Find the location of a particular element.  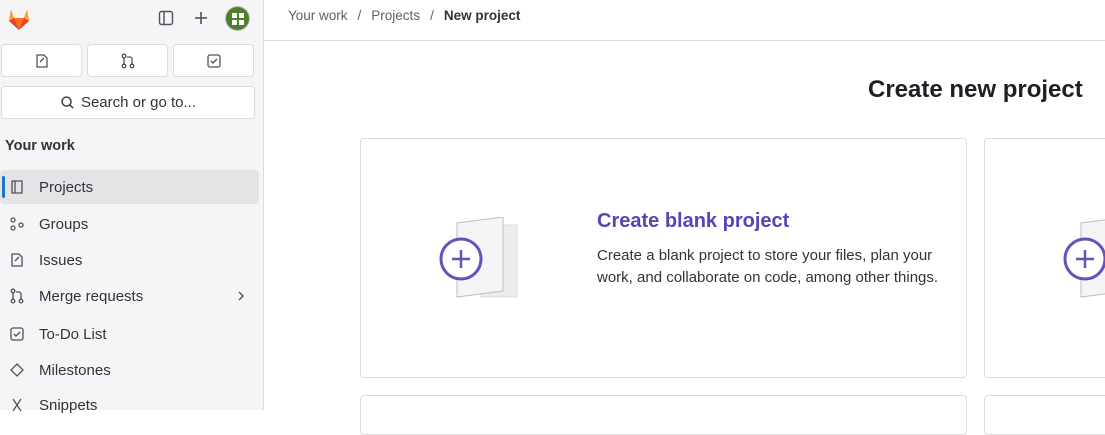

sidebar-item-label: To-Do List is located at coordinates (73, 334).